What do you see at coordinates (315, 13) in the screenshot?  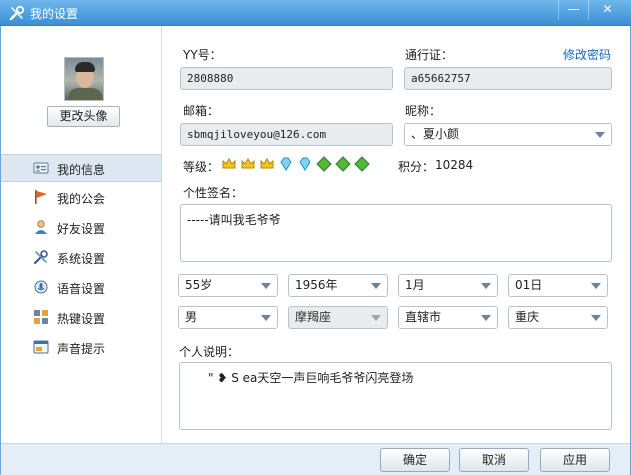 I see `title-bar: 我的设置 — ✕` at bounding box center [315, 13].